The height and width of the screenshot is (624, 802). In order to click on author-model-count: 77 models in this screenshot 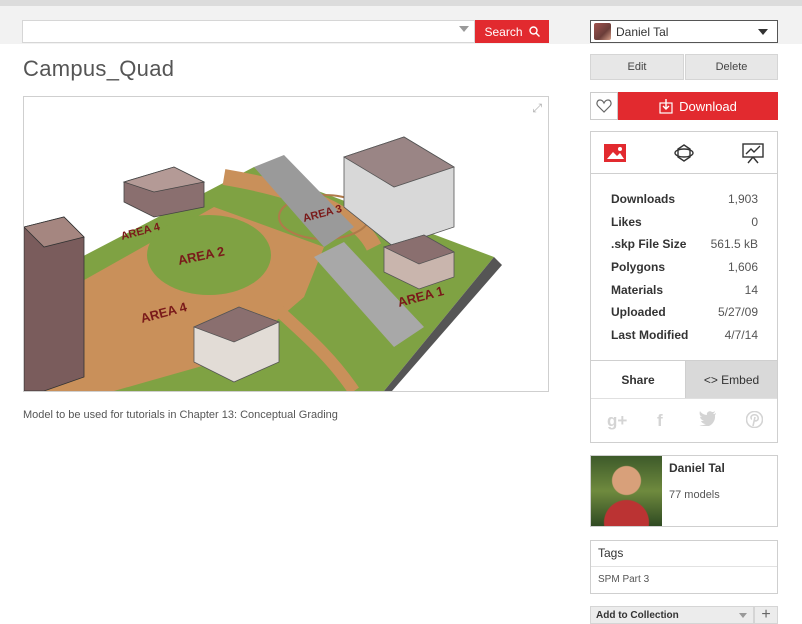, I will do `click(694, 495)`.